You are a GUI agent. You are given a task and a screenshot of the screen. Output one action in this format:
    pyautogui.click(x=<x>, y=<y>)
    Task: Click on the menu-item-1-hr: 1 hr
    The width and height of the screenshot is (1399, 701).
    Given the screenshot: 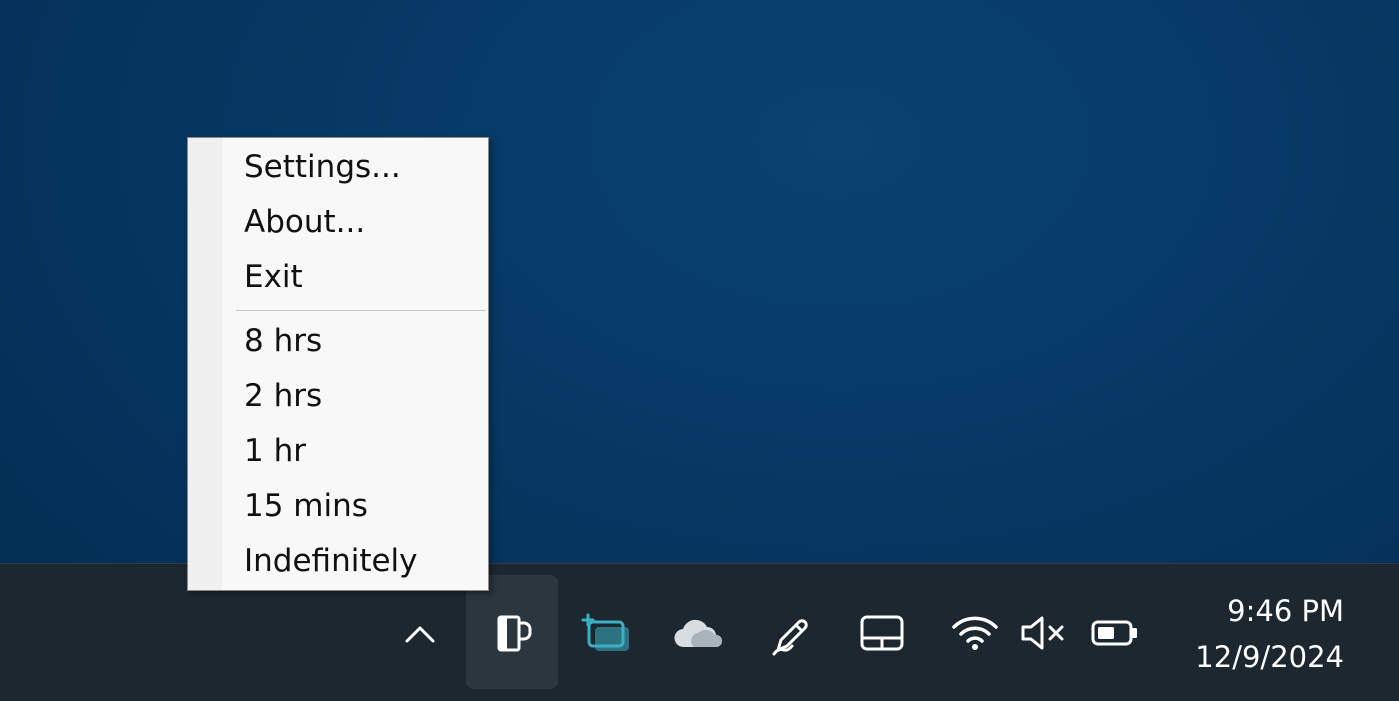 What is the action you would take?
    pyautogui.click(x=355, y=451)
    